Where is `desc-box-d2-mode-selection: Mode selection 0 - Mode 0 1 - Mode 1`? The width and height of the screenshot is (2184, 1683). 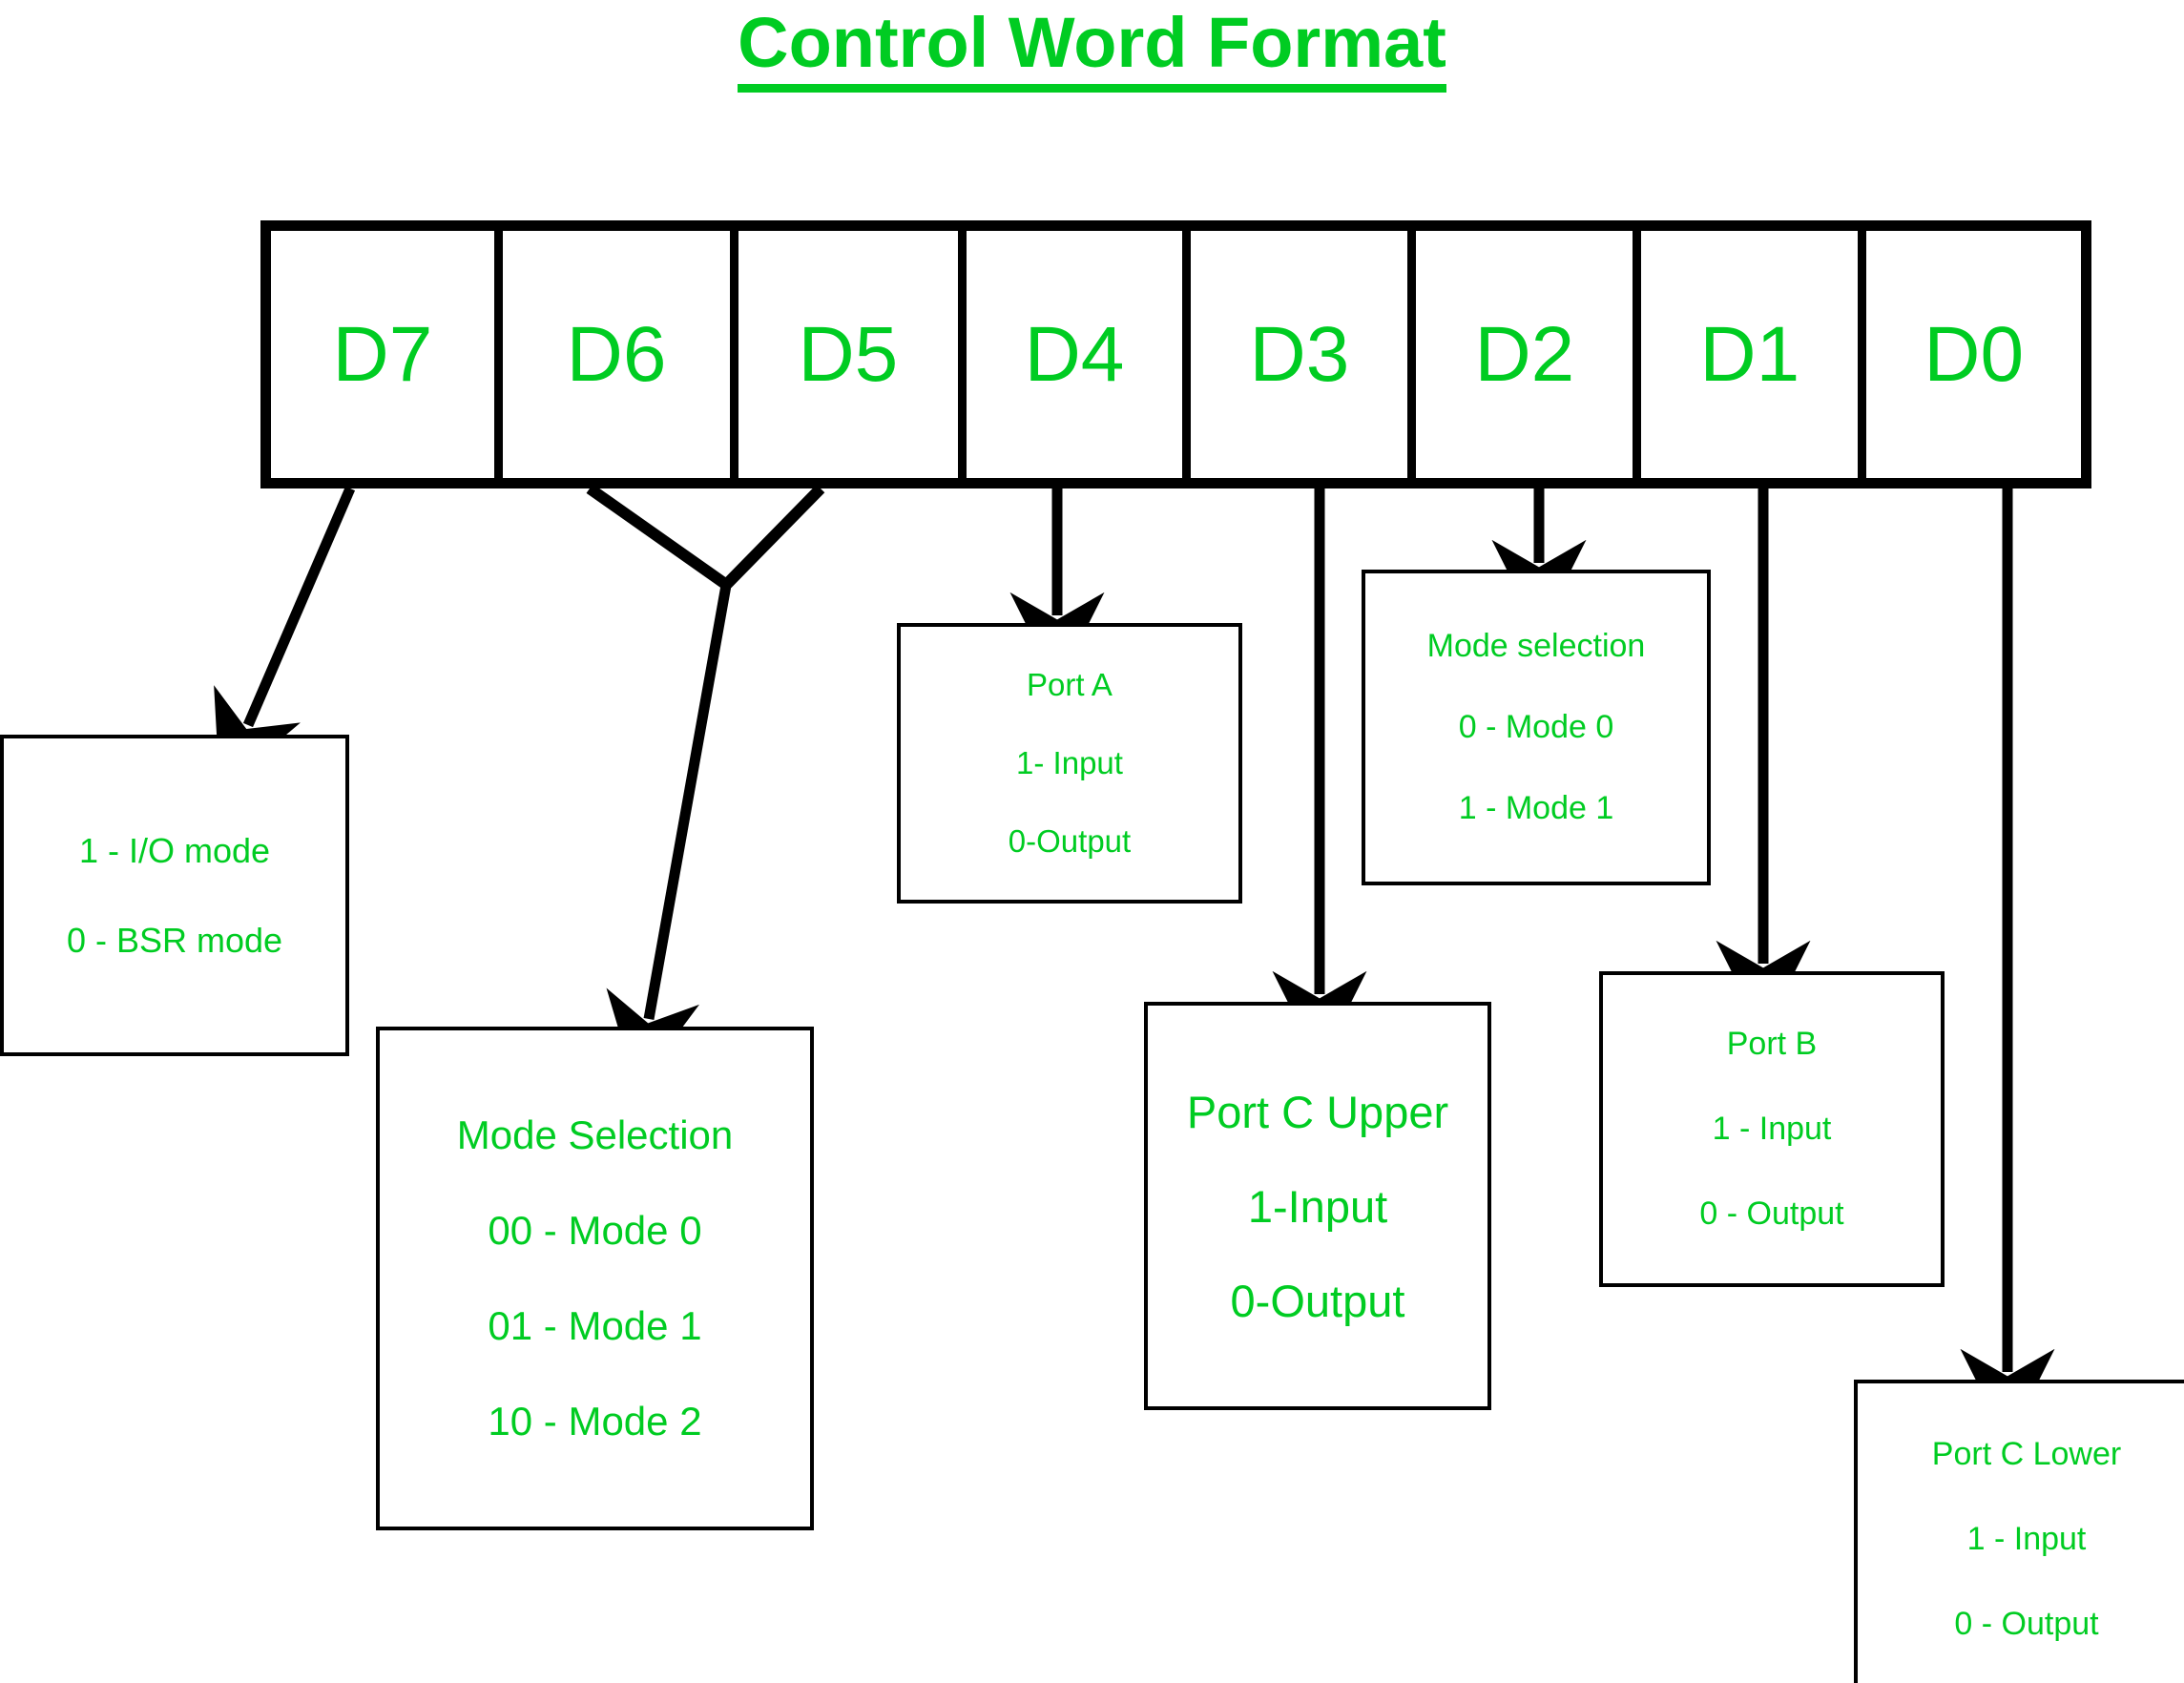
desc-box-d2-mode-selection: Mode selection 0 - Mode 0 1 - Mode 1 is located at coordinates (1537, 727).